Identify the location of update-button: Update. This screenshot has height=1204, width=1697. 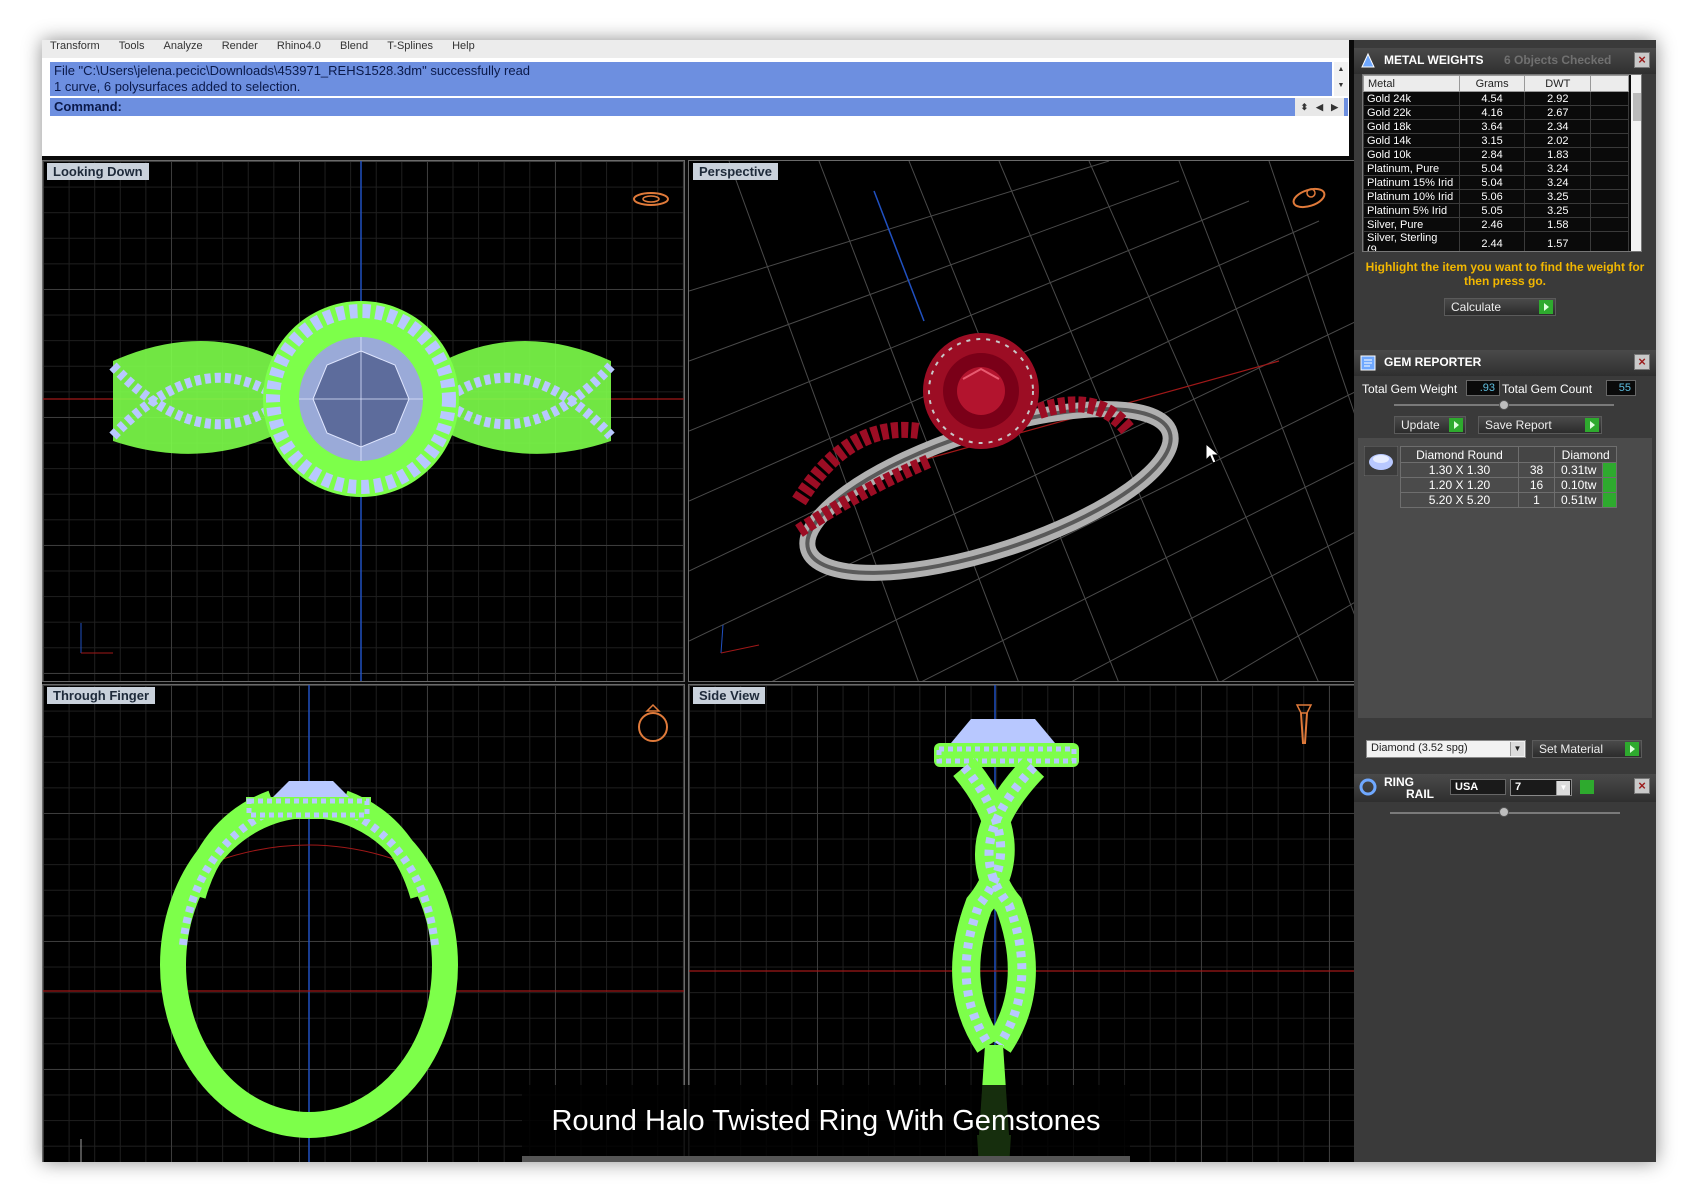
(1430, 425).